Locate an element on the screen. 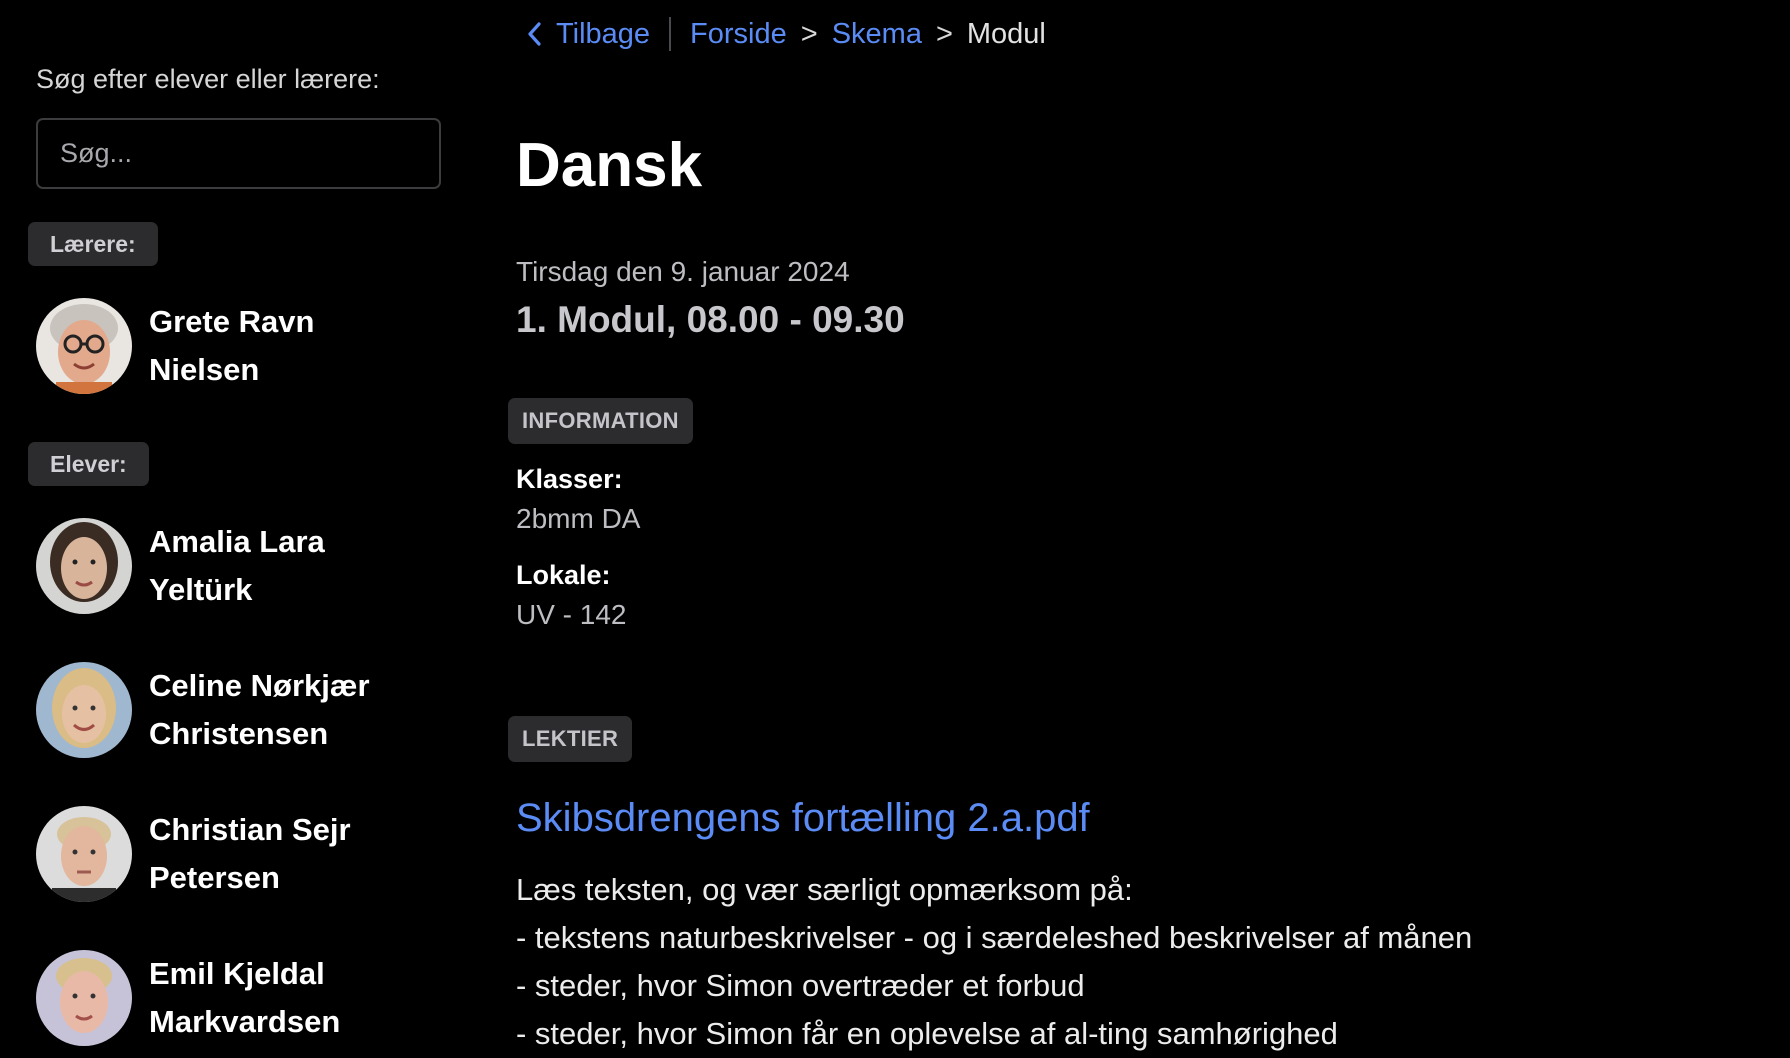 This screenshot has height=1058, width=1790. teacher-avatar is located at coordinates (84, 346).